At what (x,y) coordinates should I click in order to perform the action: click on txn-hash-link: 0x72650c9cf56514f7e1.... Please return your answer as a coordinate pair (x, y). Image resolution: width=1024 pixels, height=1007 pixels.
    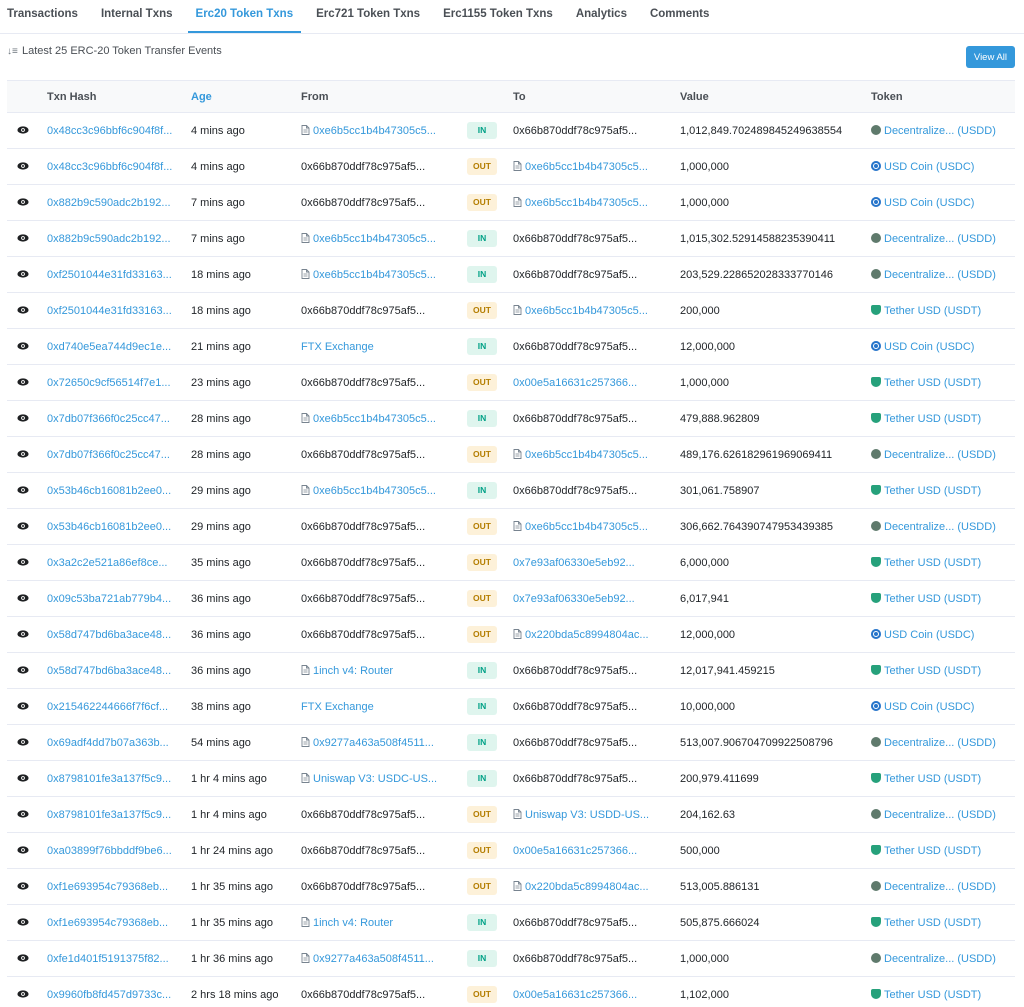
    Looking at the image, I should click on (109, 383).